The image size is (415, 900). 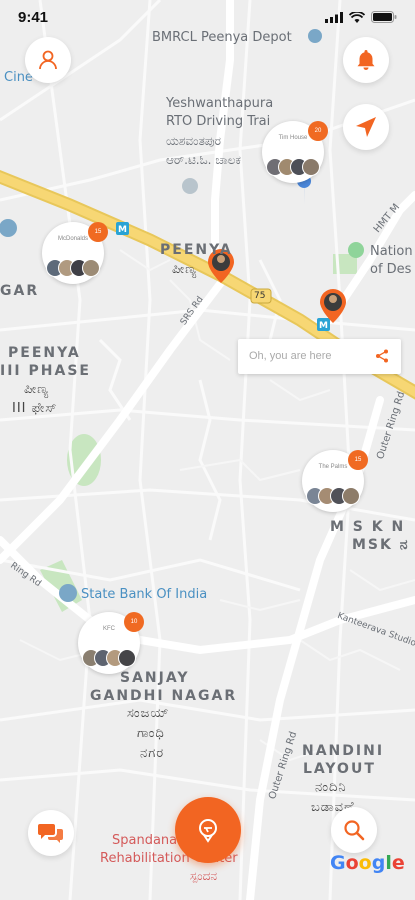 I want to click on profile-button, so click(x=48, y=60).